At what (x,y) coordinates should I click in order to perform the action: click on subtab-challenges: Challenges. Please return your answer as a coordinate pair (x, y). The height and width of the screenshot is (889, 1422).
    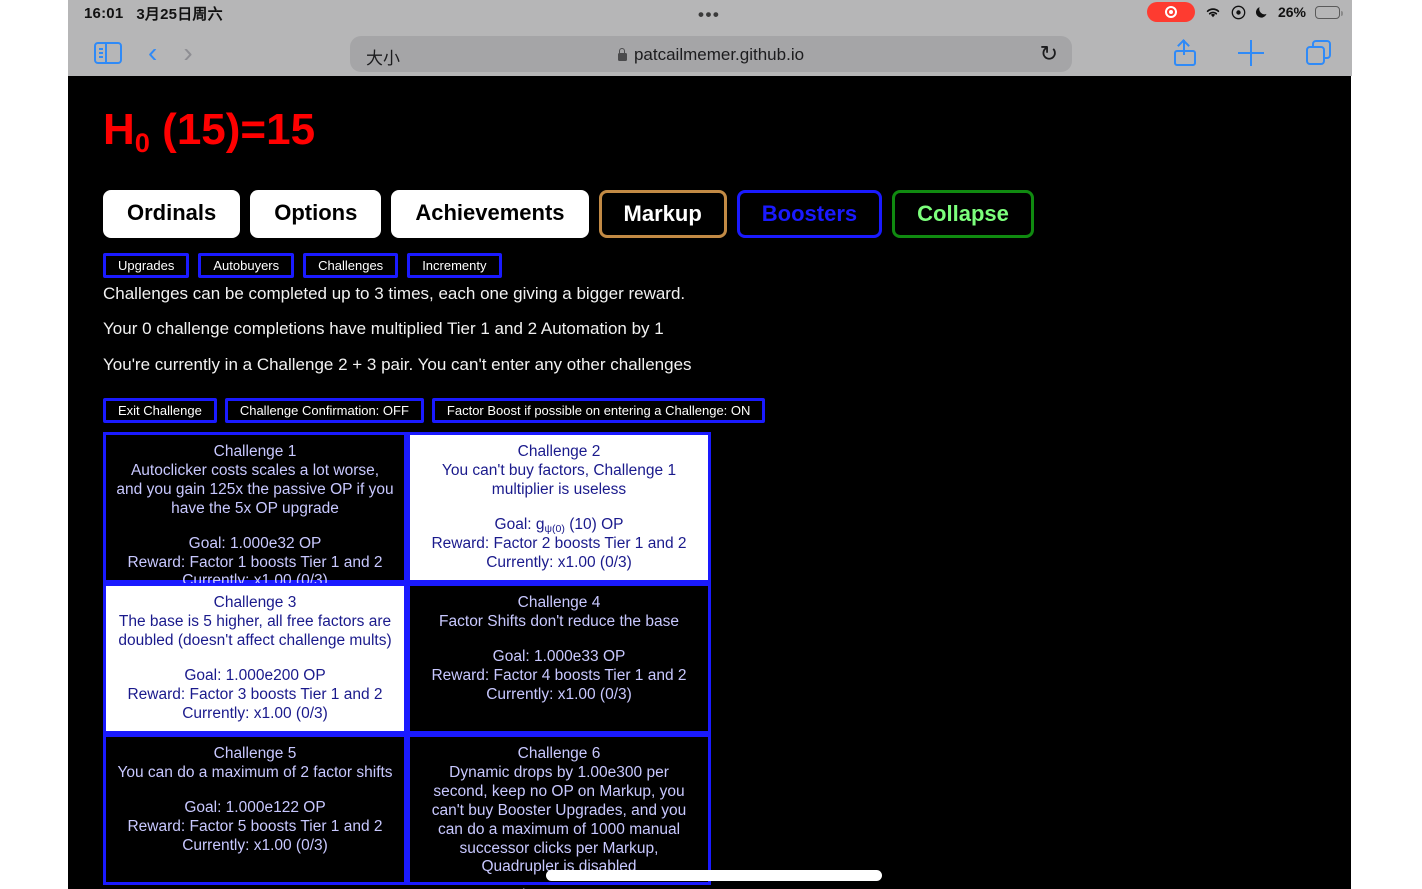
    Looking at the image, I should click on (351, 265).